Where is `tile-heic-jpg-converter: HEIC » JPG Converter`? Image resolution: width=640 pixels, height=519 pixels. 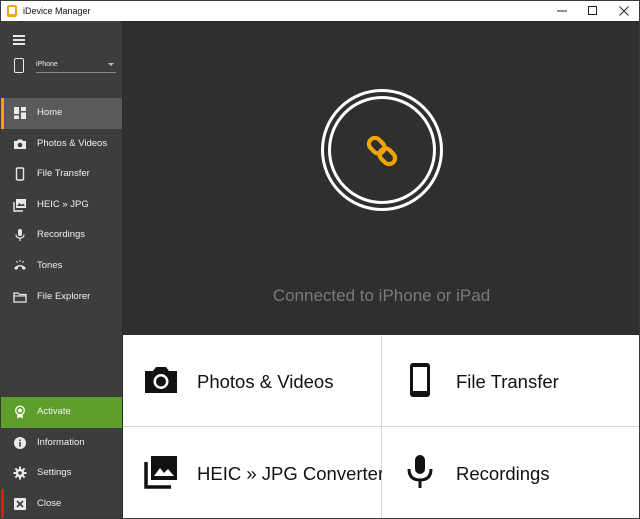
tile-heic-jpg-converter: HEIC » JPG Converter is located at coordinates (254, 472).